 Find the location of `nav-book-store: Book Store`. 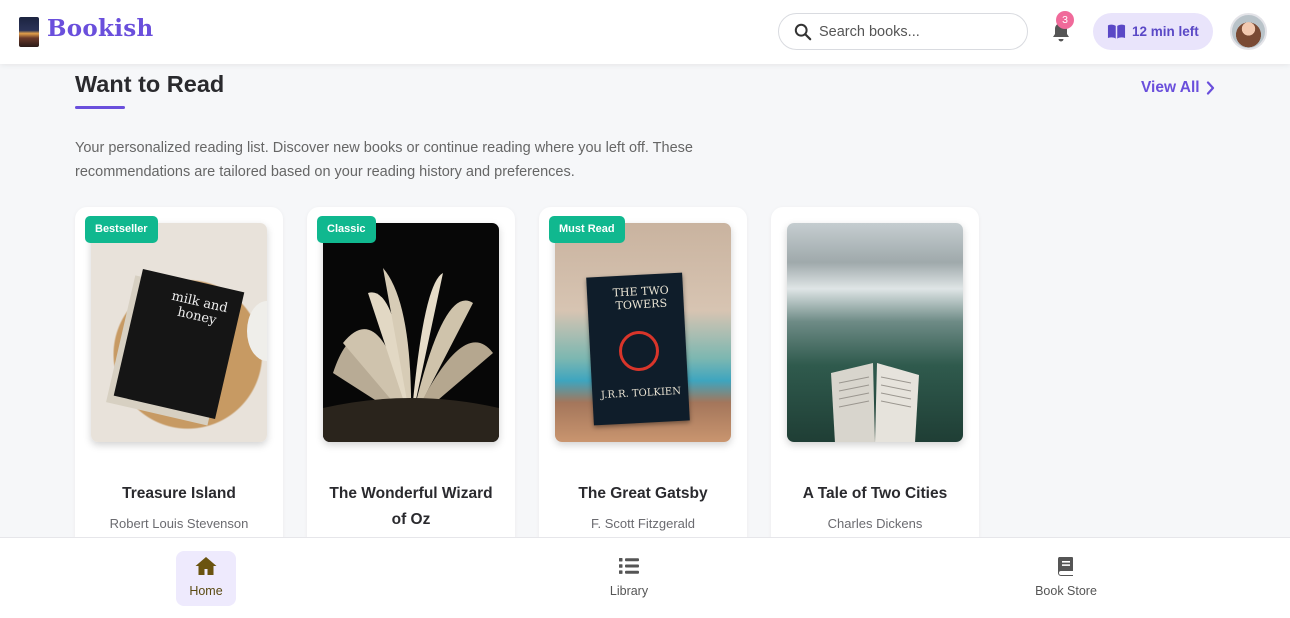

nav-book-store: Book Store is located at coordinates (1066, 578).